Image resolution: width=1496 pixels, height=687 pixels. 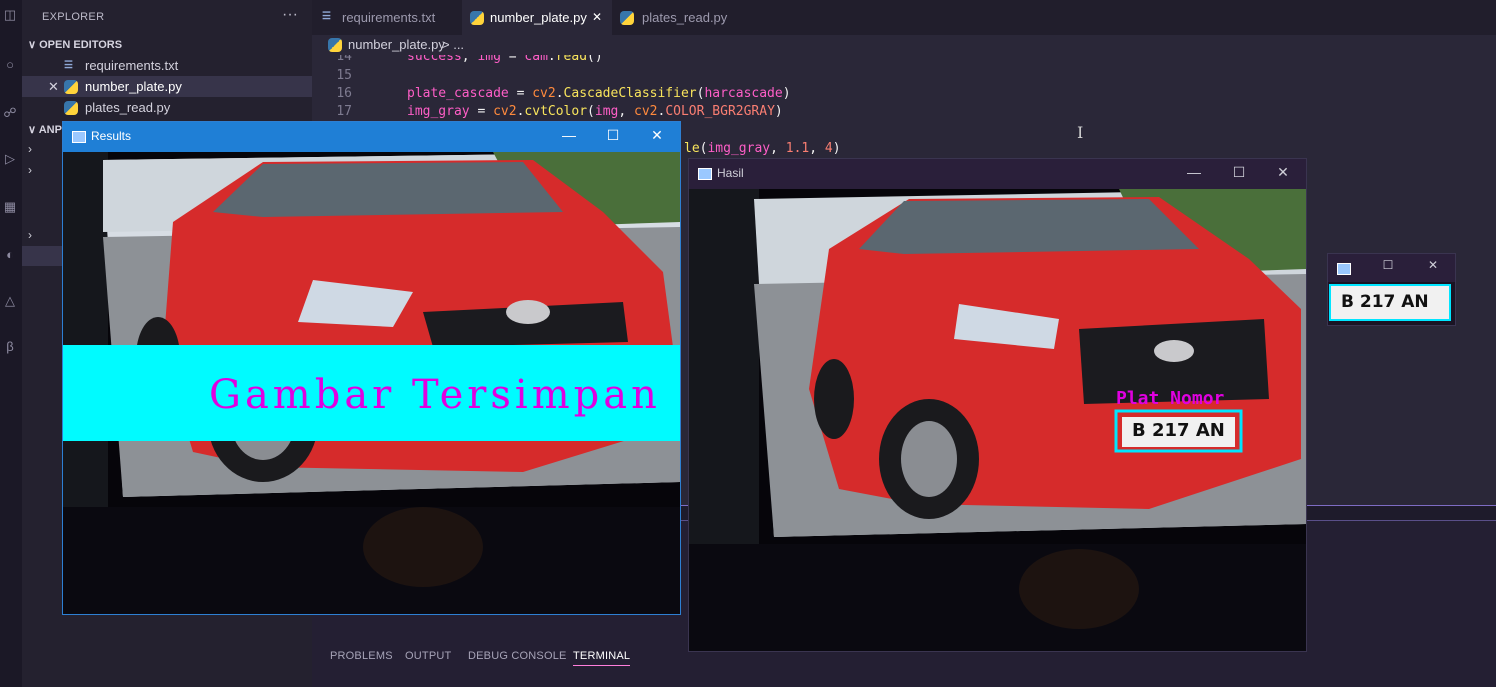 I want to click on plate-crop-window: ☐ ✕ B 217 AN, so click(x=1391, y=289).